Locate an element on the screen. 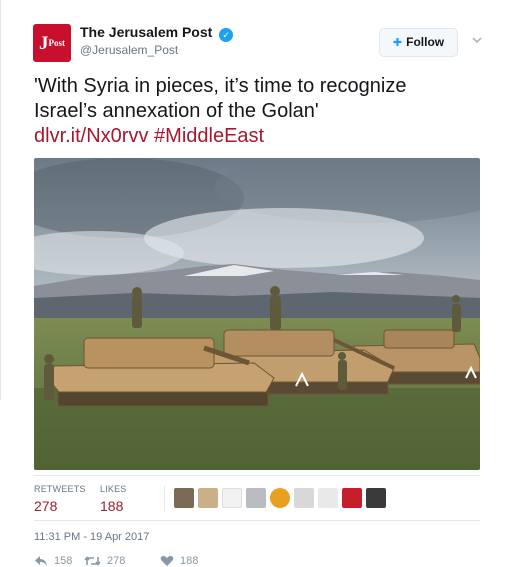  reply-count: 158 is located at coordinates (63, 561).